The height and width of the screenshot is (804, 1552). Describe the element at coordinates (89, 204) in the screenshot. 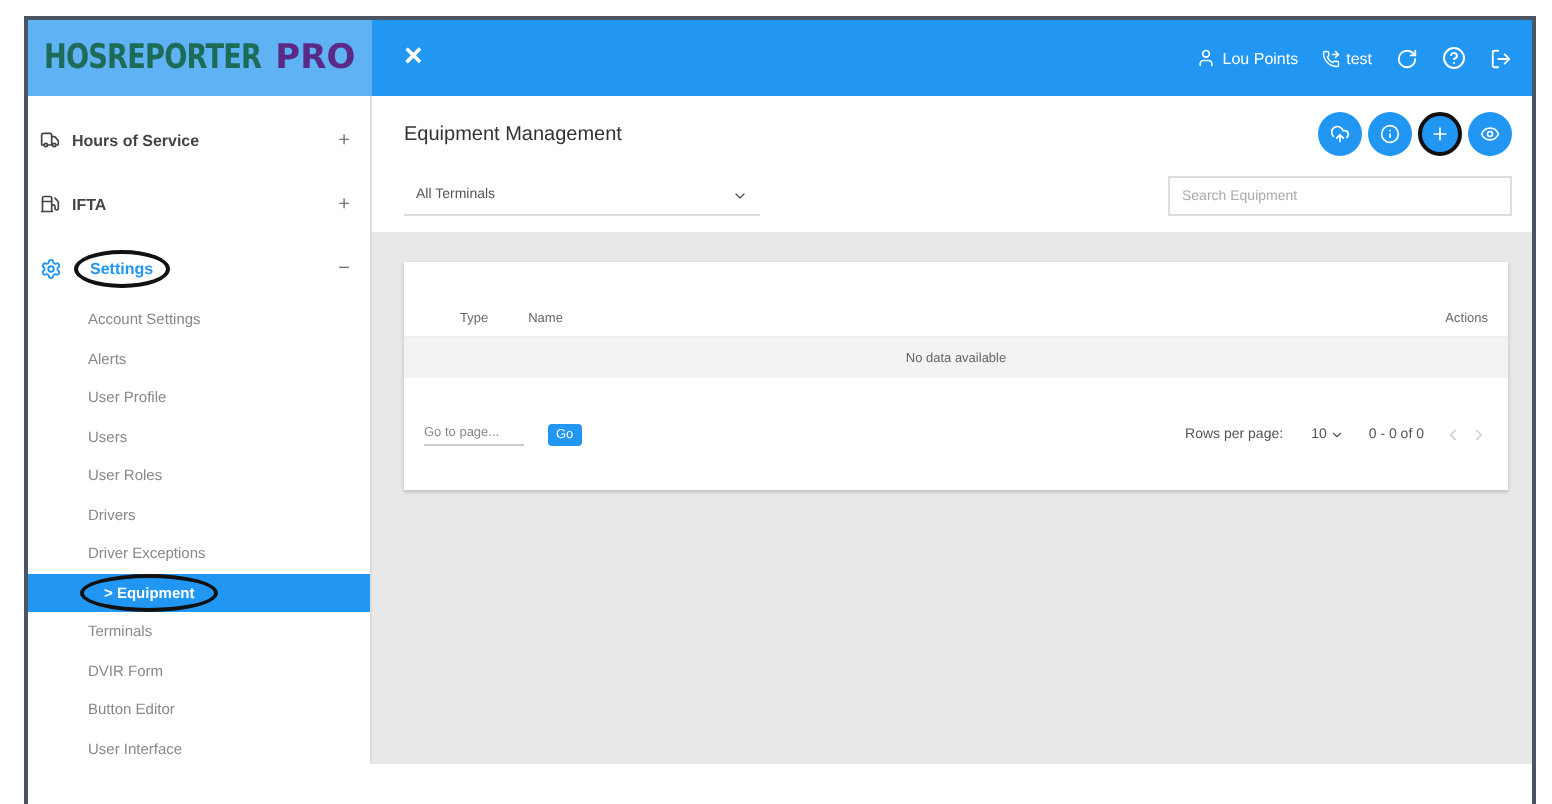

I see `sidebar-item: IFTA` at that location.